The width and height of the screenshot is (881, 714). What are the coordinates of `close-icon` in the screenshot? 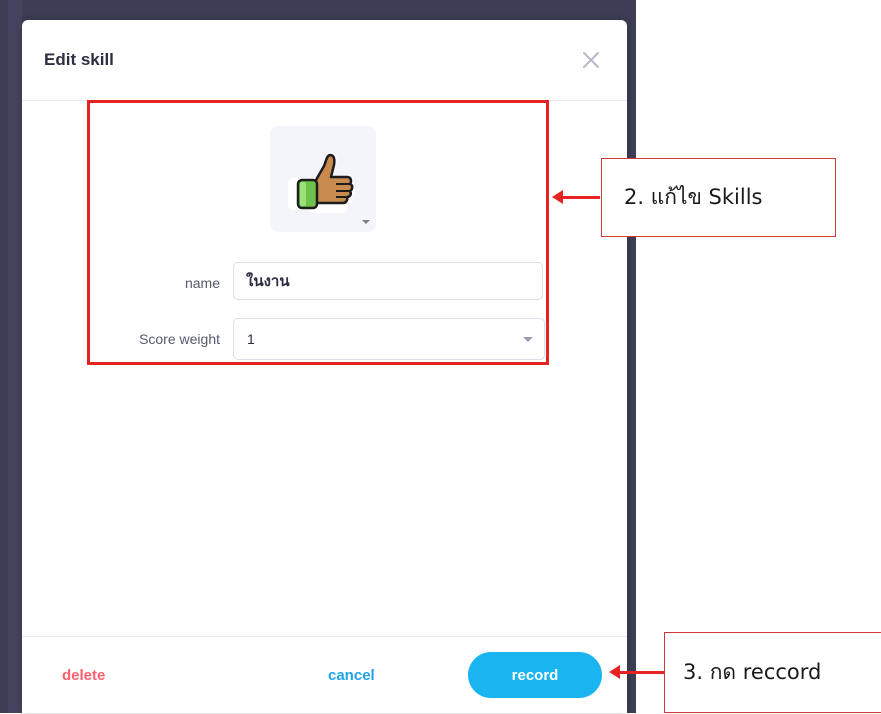 It's located at (591, 60).